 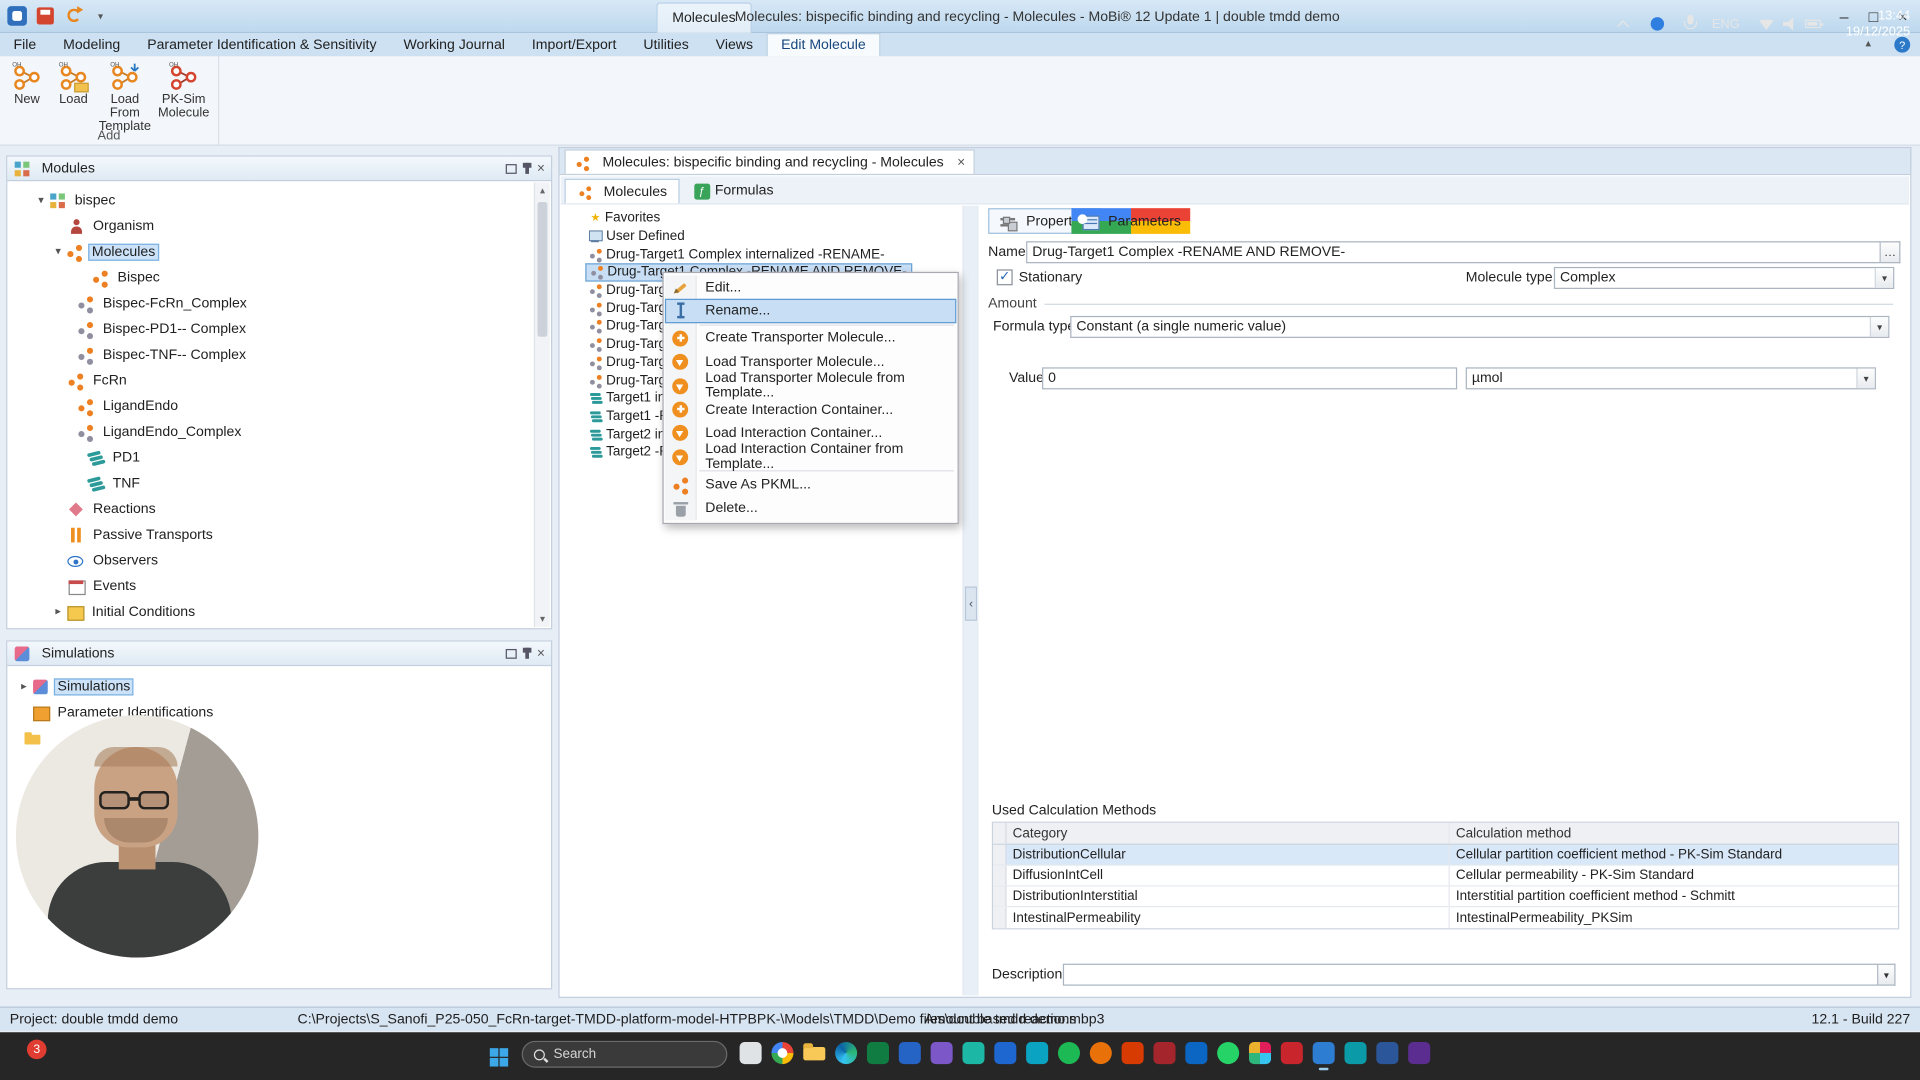 I want to click on app-logo-icon, so click(x=17, y=16).